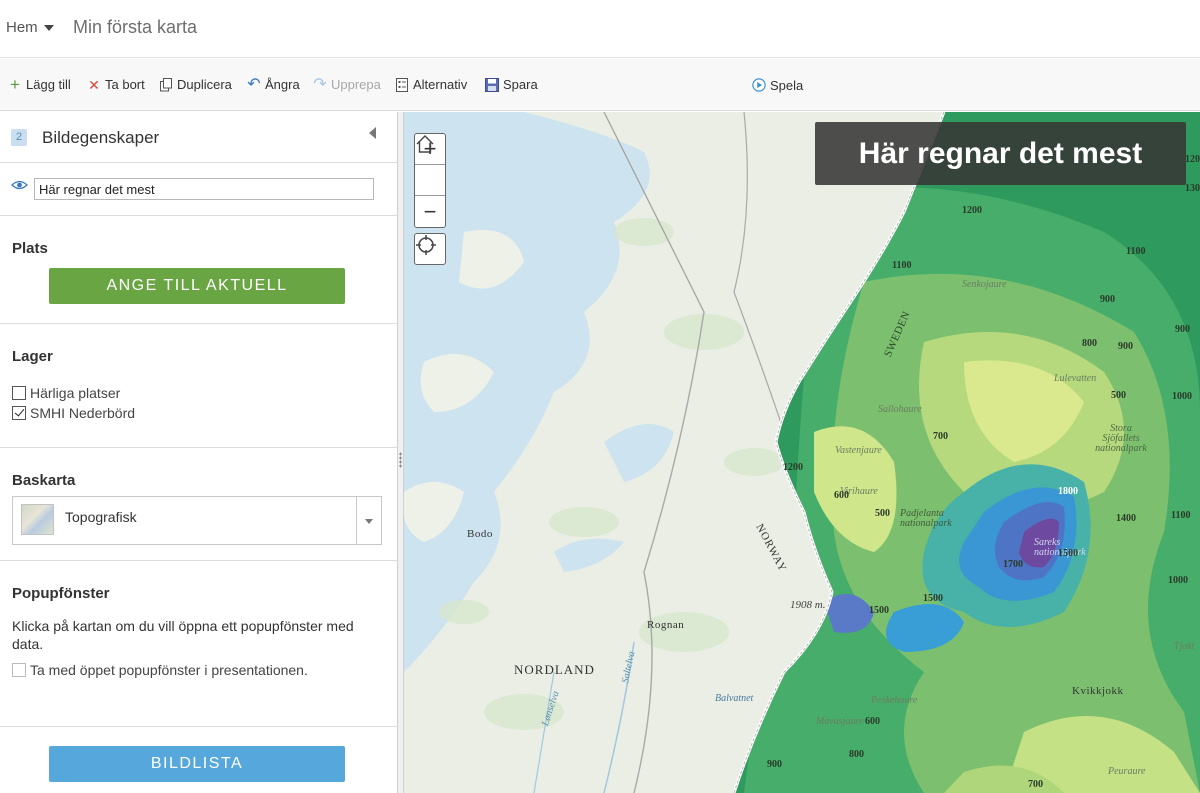 The image size is (1200, 793). I want to click on delete-button: ✕ Ta bort, so click(116, 84).